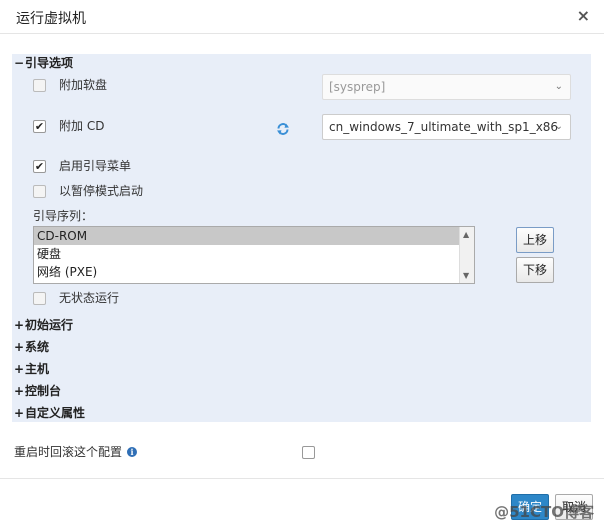  I want to click on rollback-row: 重启时回滚这个配置 i, so click(76, 452).